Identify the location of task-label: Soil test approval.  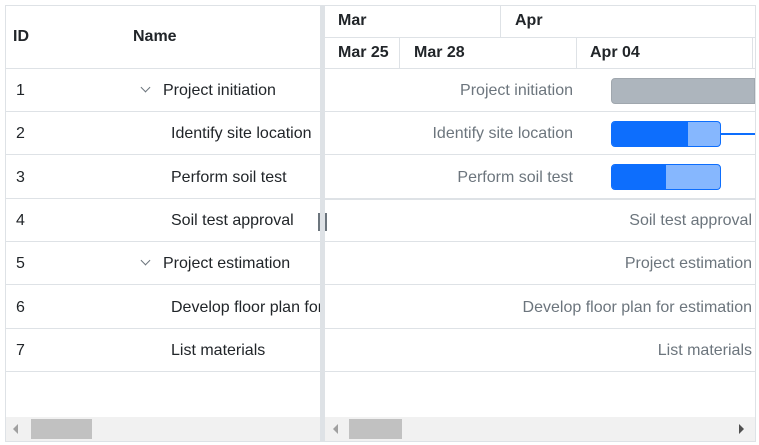
(690, 220).